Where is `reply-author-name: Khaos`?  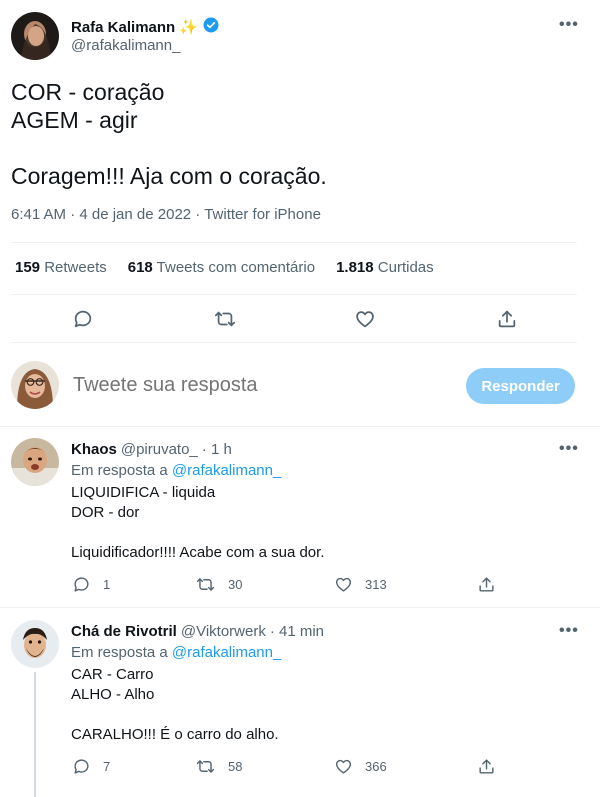
reply-author-name: Khaos is located at coordinates (94, 449).